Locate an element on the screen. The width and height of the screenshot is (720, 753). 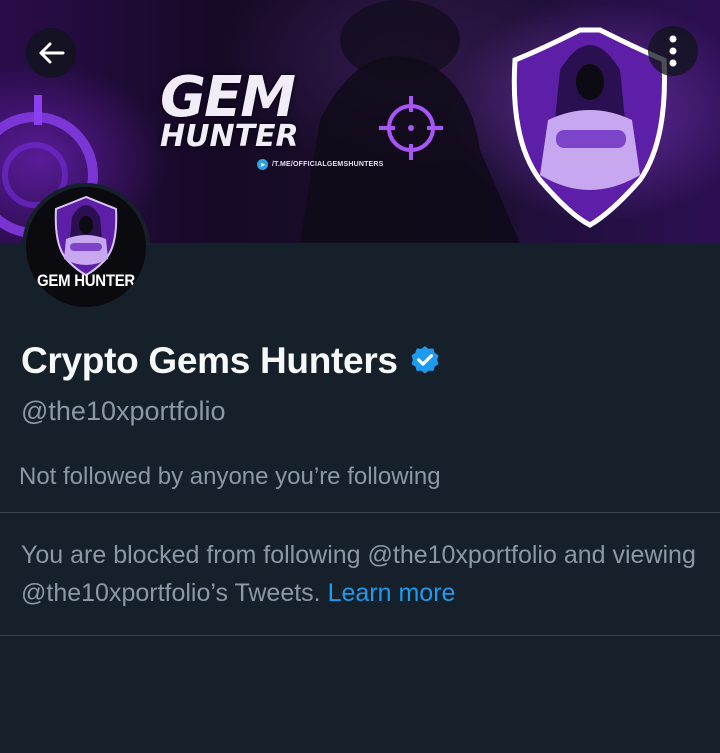
profile-name-row: Crypto Gems Hunters is located at coordinates (231, 361).